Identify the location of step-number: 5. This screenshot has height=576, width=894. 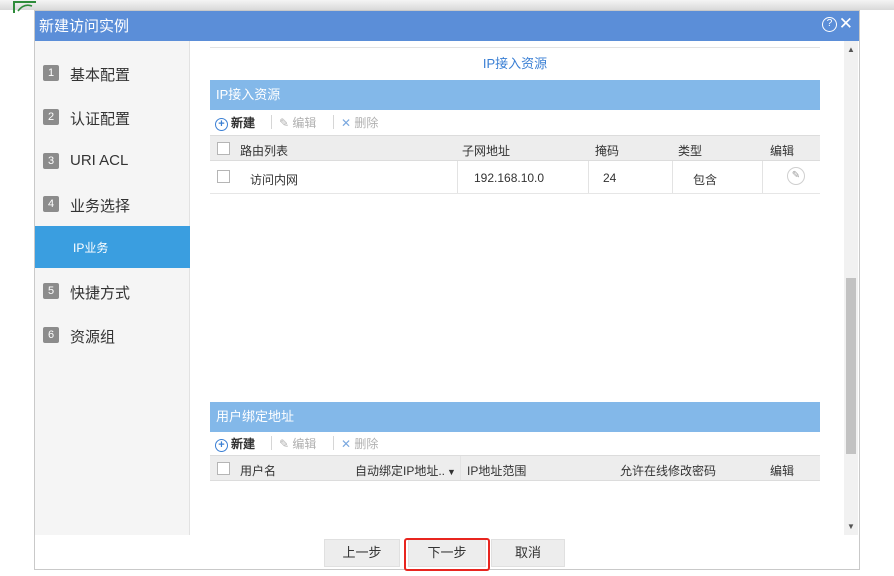
(51, 291).